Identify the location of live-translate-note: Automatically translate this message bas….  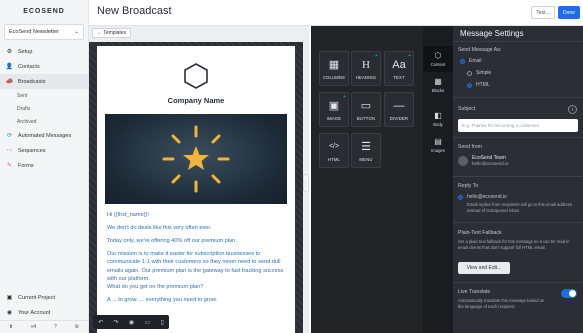
(501, 303).